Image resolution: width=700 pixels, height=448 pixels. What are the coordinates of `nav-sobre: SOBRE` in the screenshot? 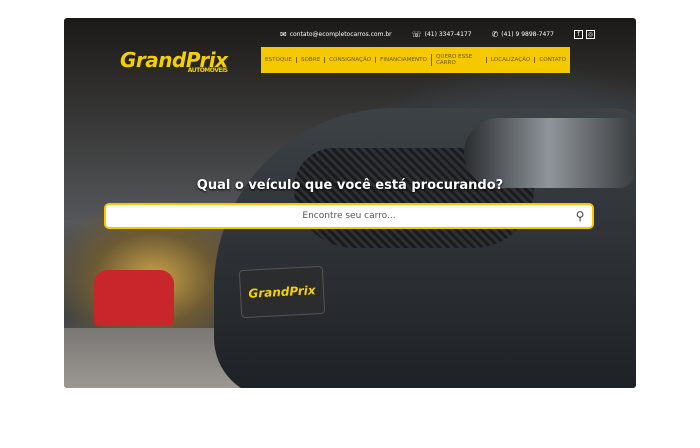 It's located at (309, 60).